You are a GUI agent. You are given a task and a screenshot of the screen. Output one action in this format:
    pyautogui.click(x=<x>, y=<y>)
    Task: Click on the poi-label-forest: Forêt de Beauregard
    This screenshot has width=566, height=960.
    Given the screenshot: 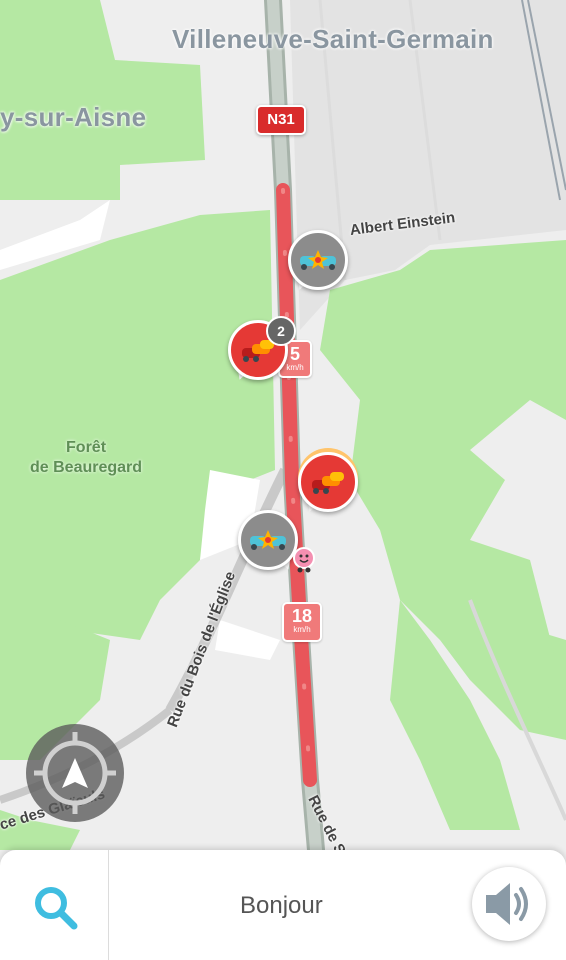 What is the action you would take?
    pyautogui.click(x=86, y=458)
    